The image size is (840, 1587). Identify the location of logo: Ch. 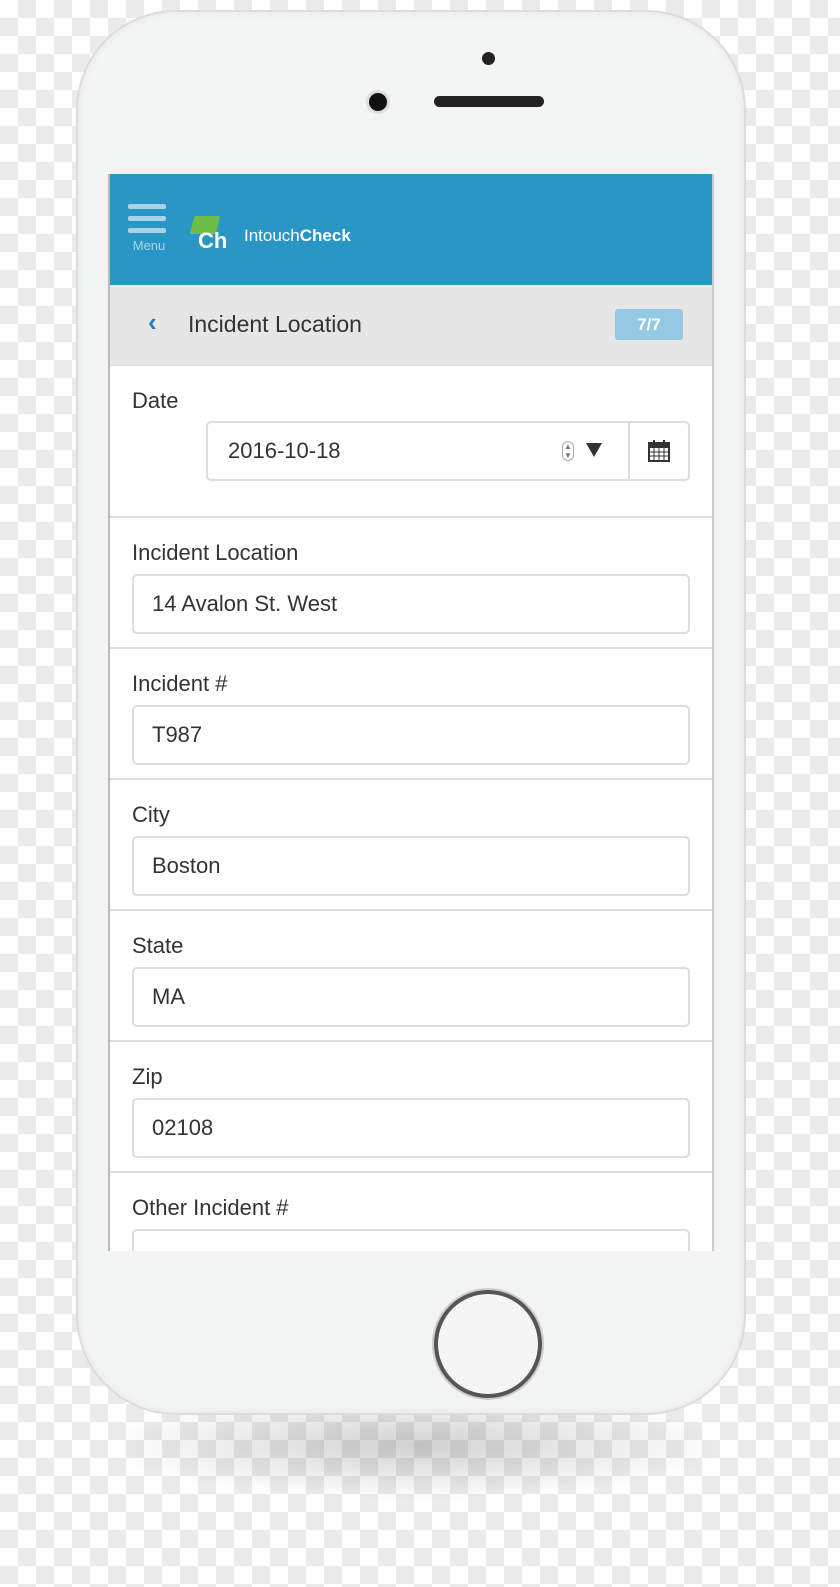
(209, 234).